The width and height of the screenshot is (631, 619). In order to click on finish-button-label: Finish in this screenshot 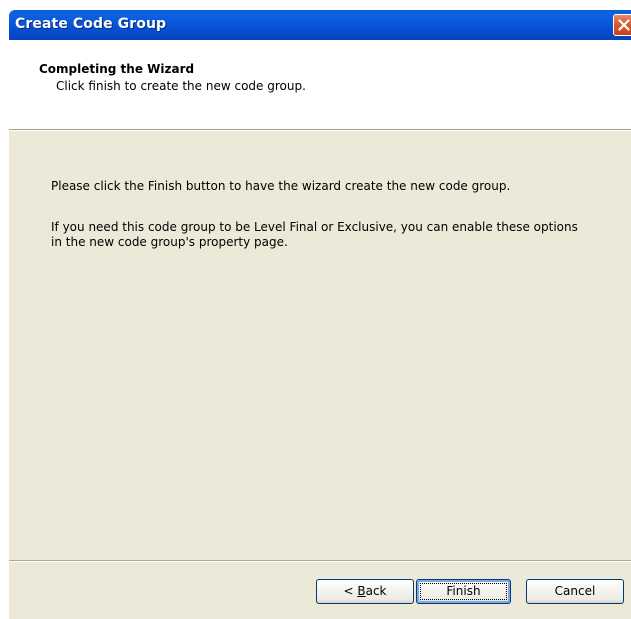, I will do `click(463, 591)`.